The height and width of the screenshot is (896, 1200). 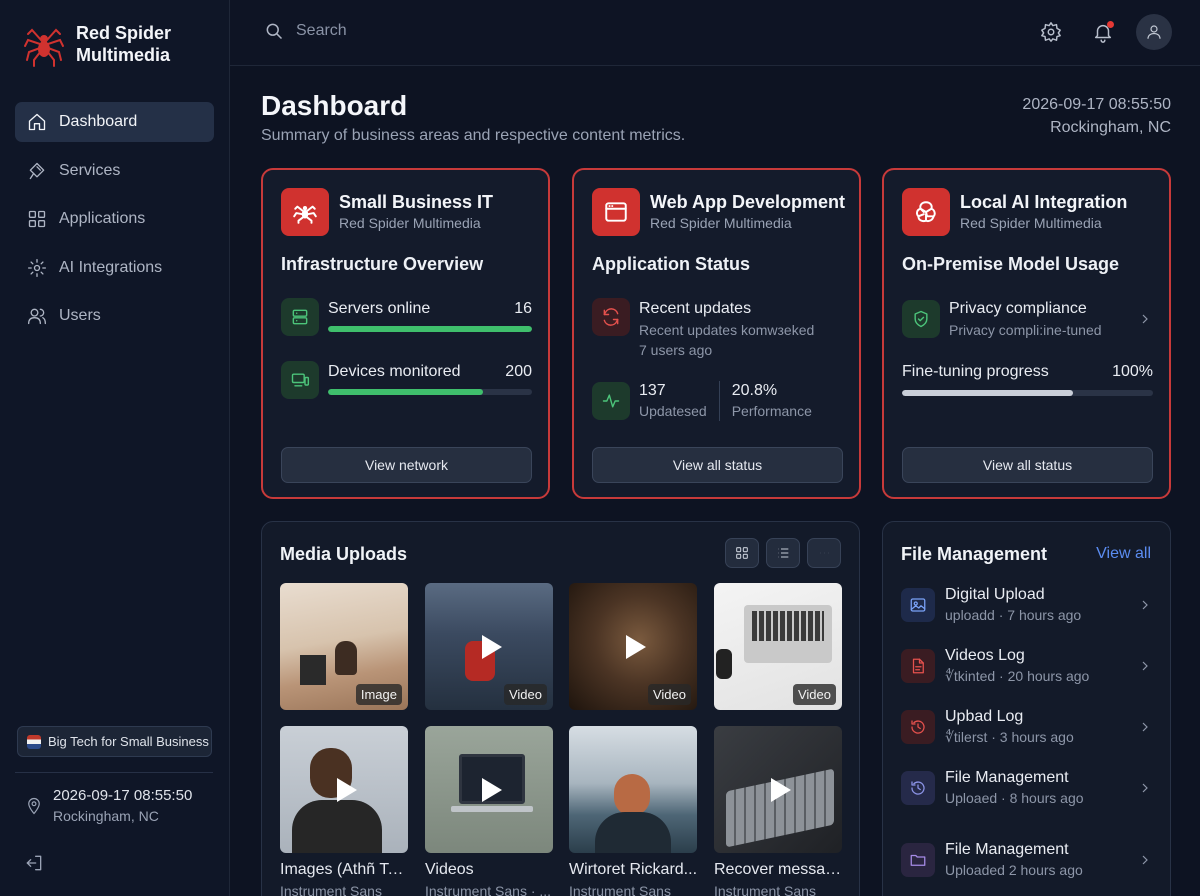 What do you see at coordinates (1018, 308) in the screenshot?
I see `privacy-title: Privacy compliance` at bounding box center [1018, 308].